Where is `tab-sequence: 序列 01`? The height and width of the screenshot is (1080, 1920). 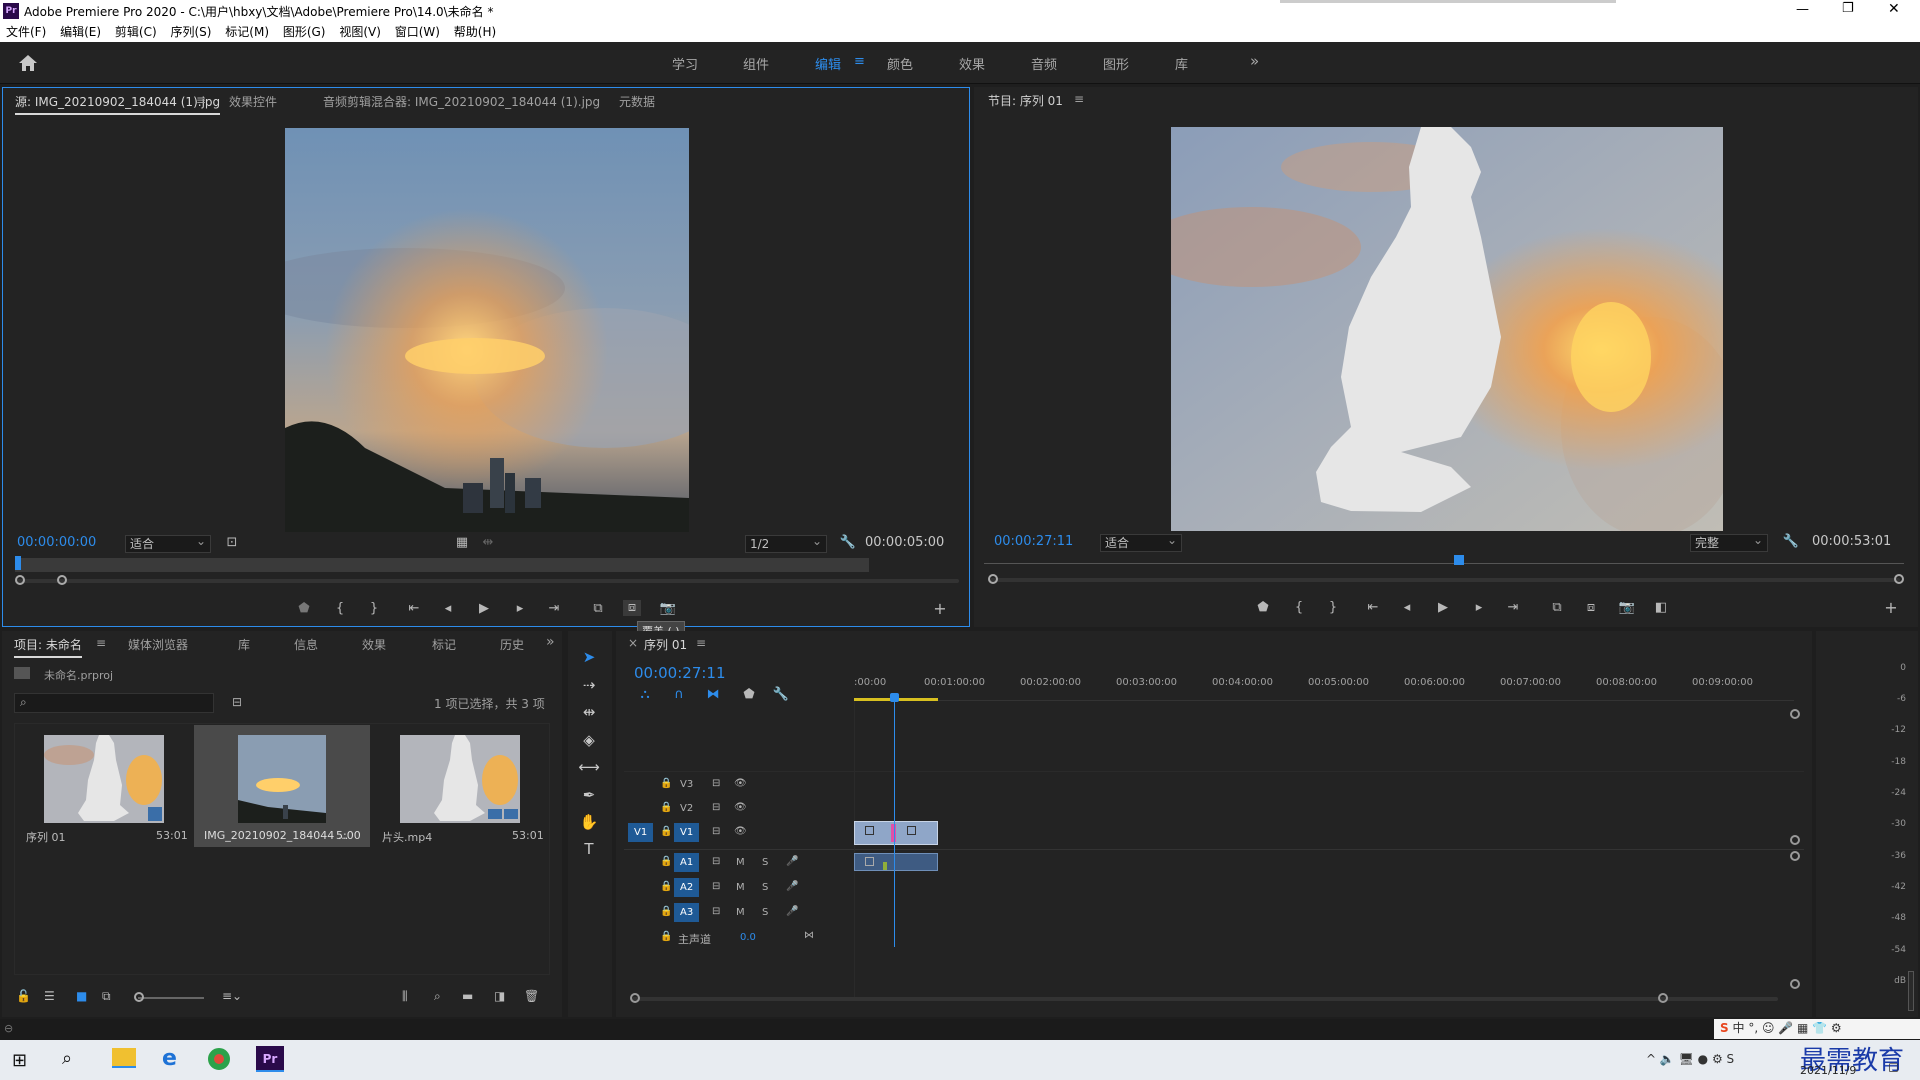 tab-sequence: 序列 01 is located at coordinates (665, 644).